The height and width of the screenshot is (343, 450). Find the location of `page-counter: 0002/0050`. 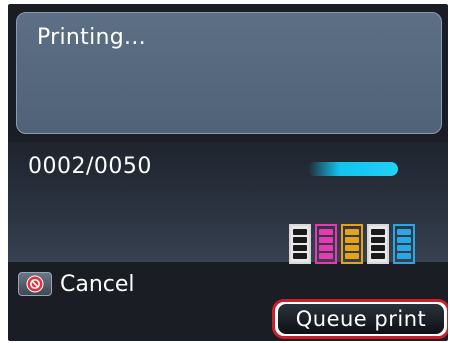

page-counter: 0002/0050 is located at coordinates (90, 166).